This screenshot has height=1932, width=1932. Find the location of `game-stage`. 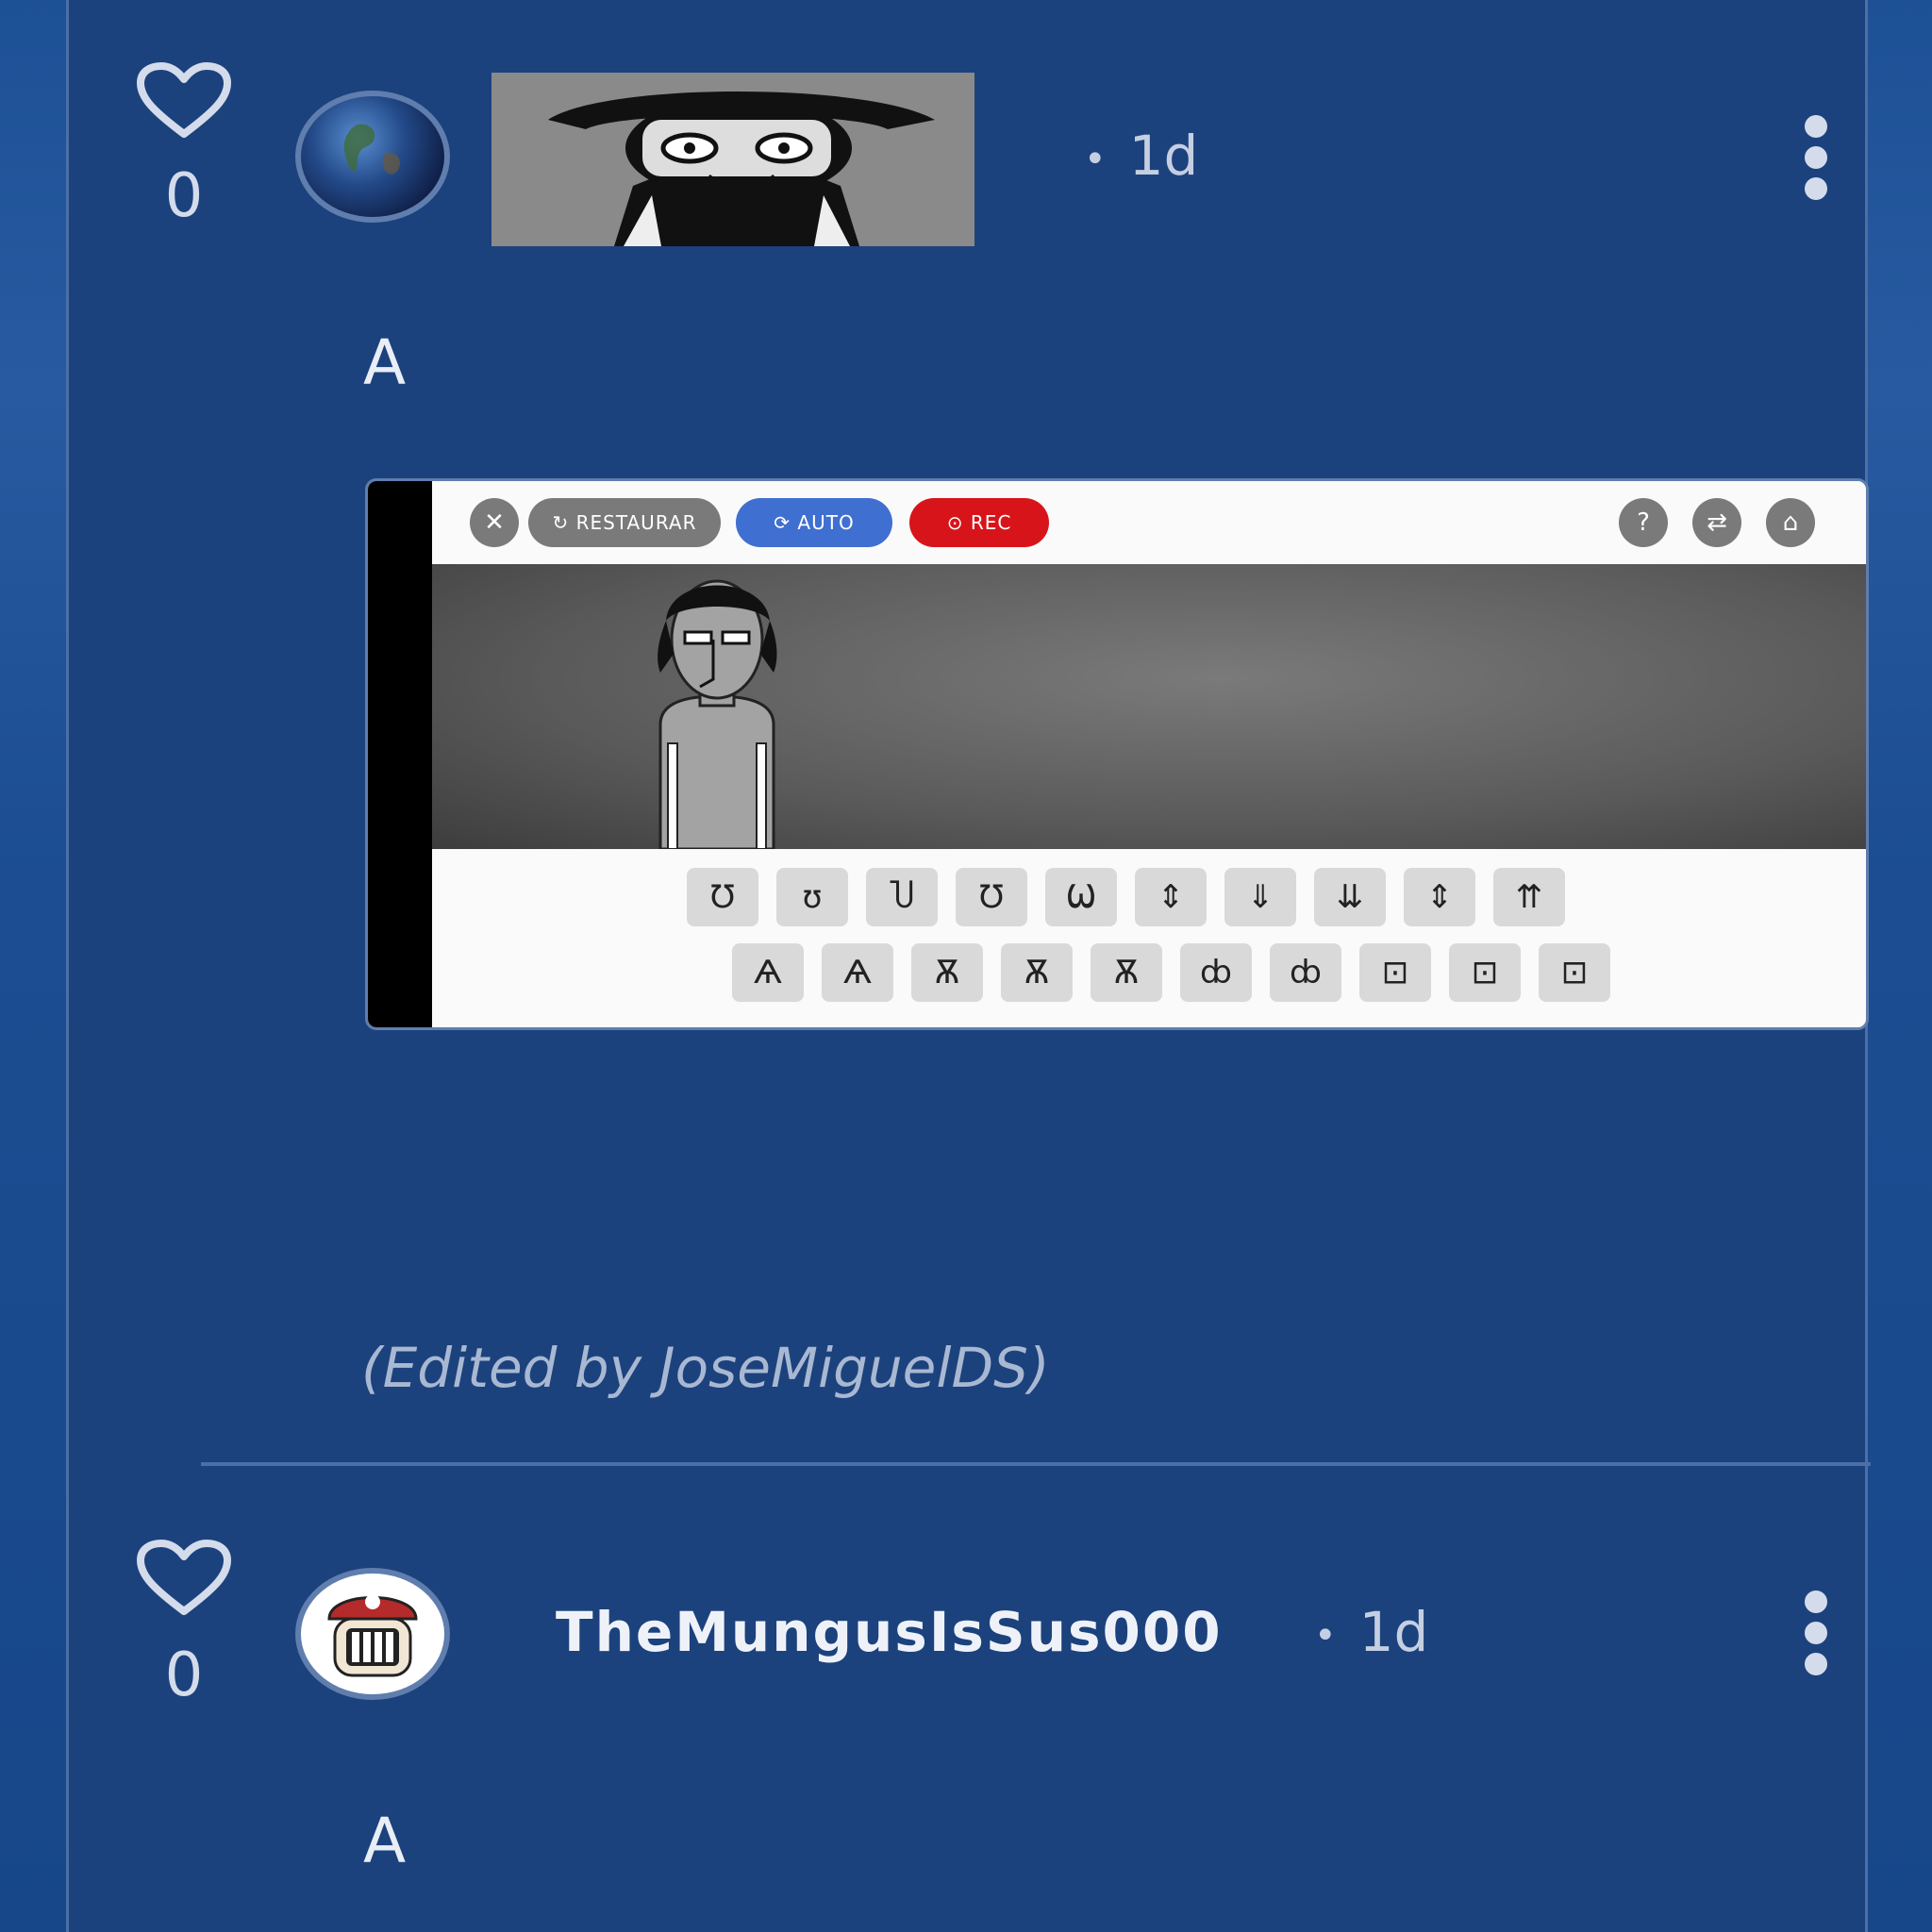

game-stage is located at coordinates (1149, 707).